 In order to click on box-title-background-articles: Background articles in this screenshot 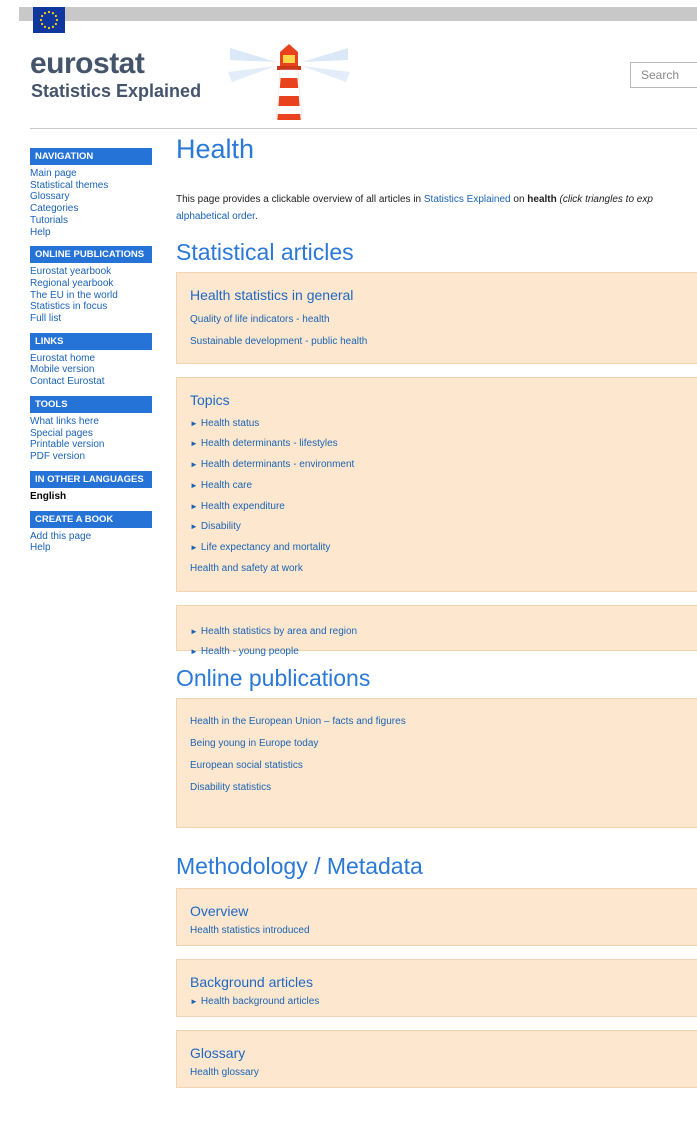, I will do `click(251, 982)`.